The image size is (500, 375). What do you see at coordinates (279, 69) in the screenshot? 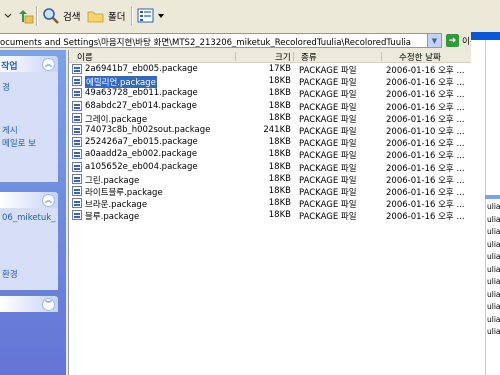
I see `file-size: 17KB` at bounding box center [279, 69].